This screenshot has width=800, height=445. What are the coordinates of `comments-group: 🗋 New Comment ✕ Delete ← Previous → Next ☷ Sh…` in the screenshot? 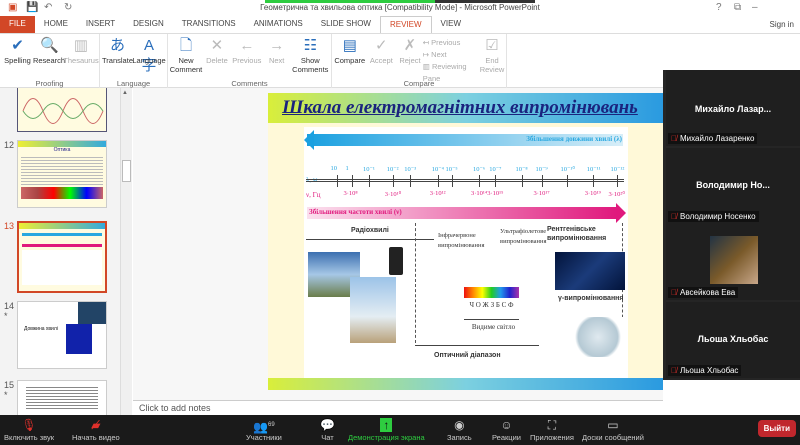 It's located at (250, 61).